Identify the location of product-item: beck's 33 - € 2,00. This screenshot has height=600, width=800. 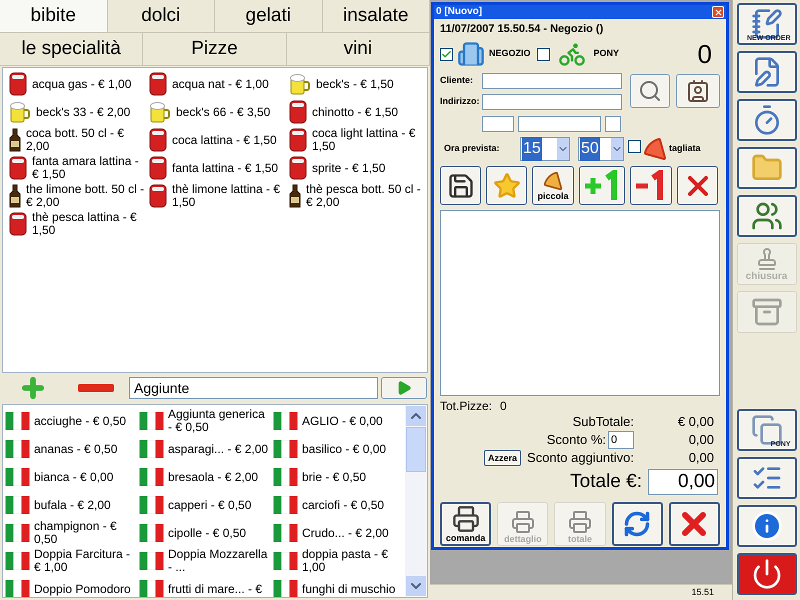
(75, 112).